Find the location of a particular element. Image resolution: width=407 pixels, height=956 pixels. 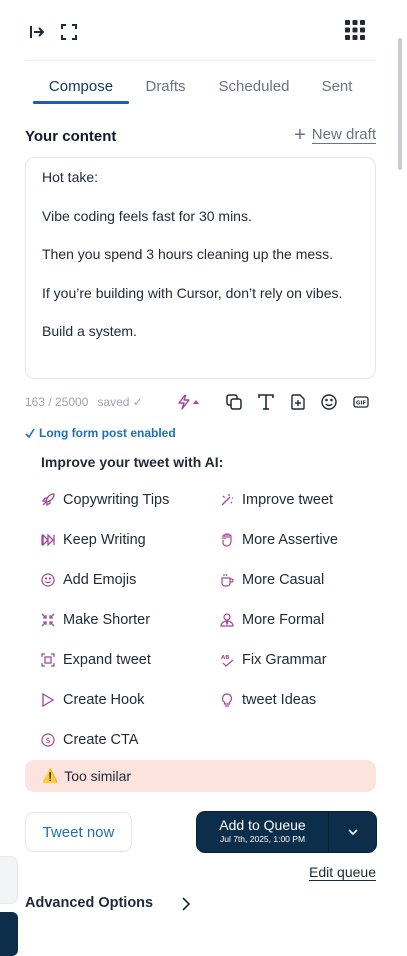

side-panel-handle is located at coordinates (9, 880).